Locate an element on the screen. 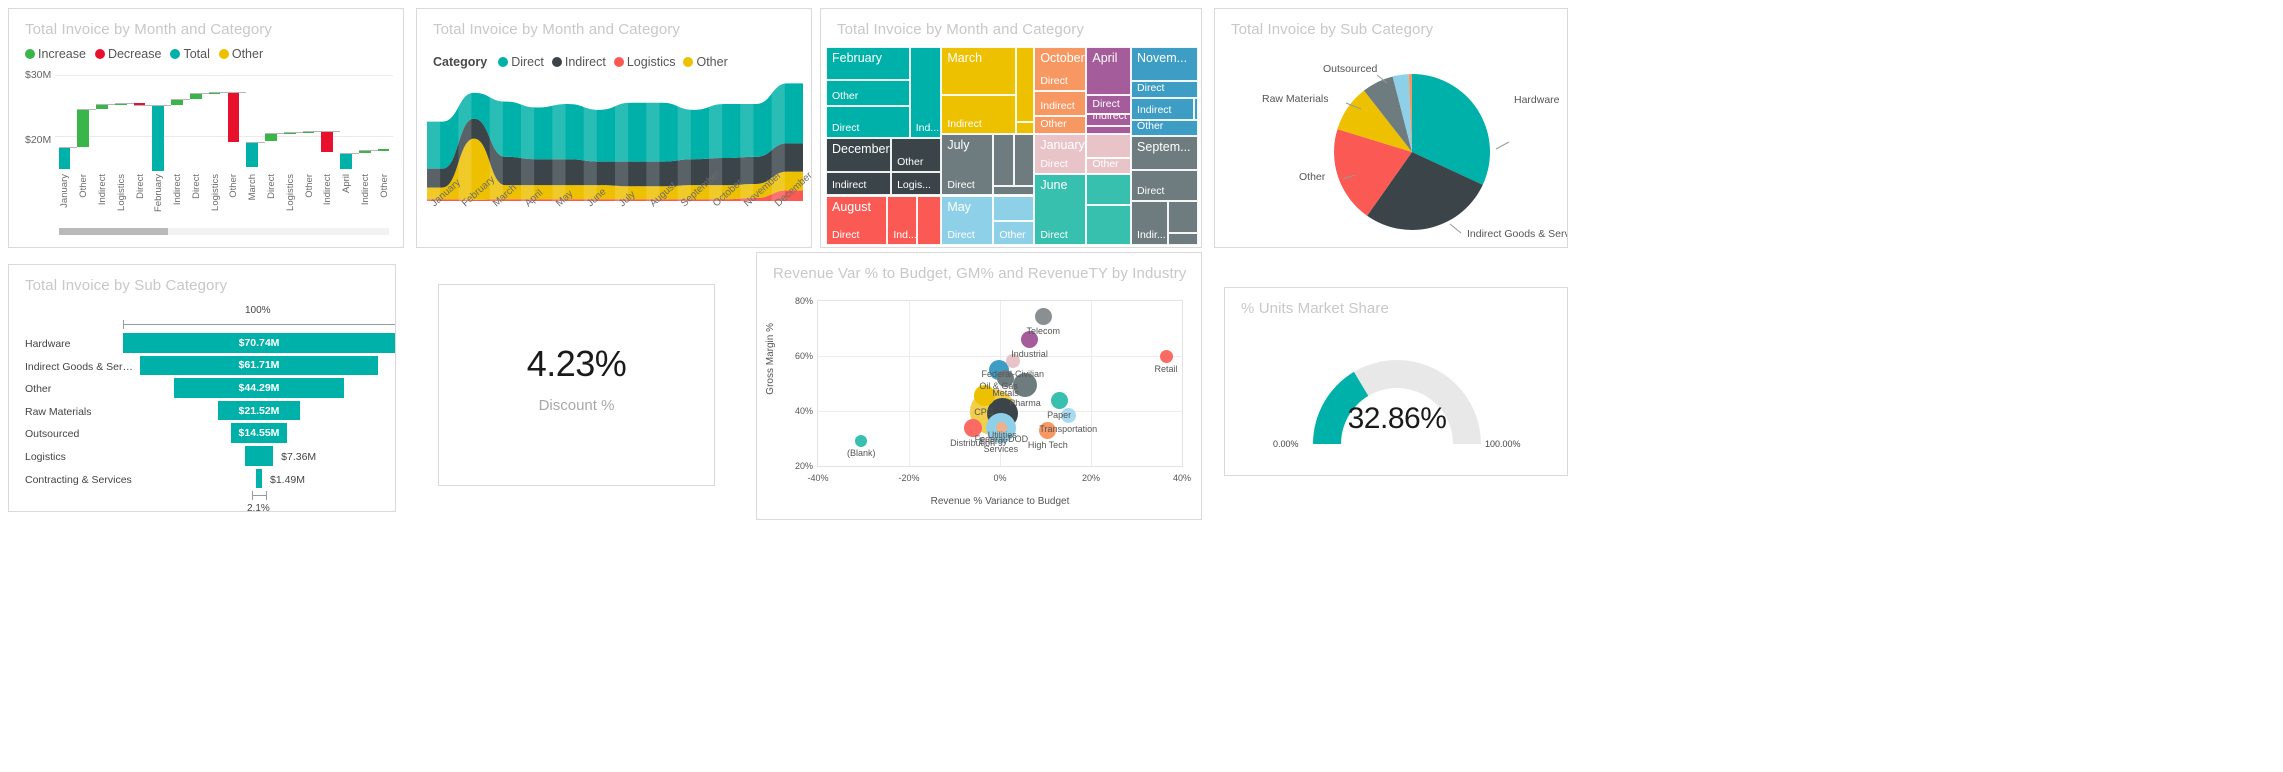 The image size is (2283, 772). funnel-bar: $21.52M is located at coordinates (259, 410).